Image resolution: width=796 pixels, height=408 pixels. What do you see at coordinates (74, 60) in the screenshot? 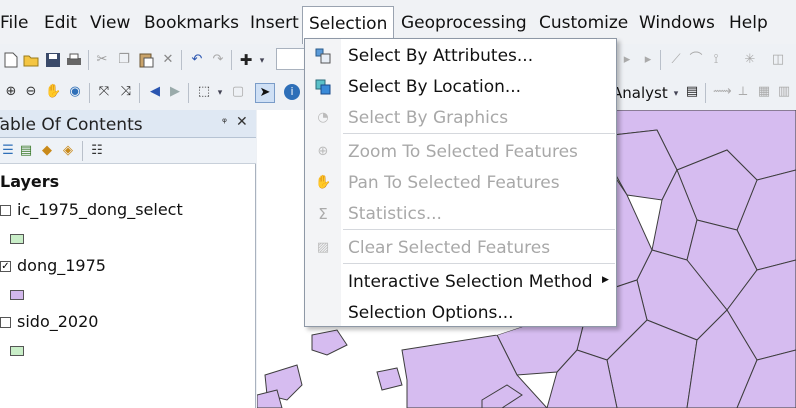
I see `print-icon` at bounding box center [74, 60].